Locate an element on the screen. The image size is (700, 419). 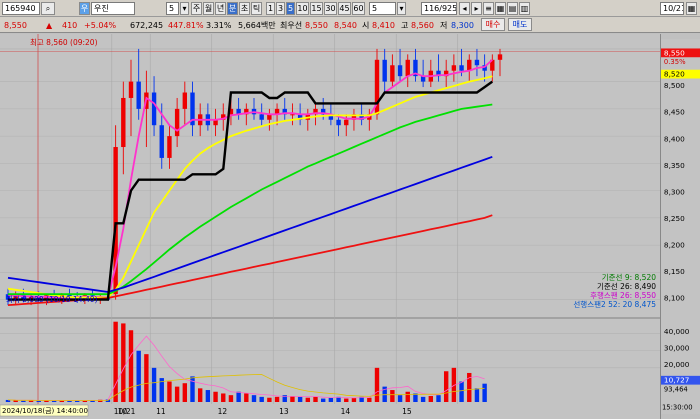
count-field: 5 is located at coordinates (382, 8).